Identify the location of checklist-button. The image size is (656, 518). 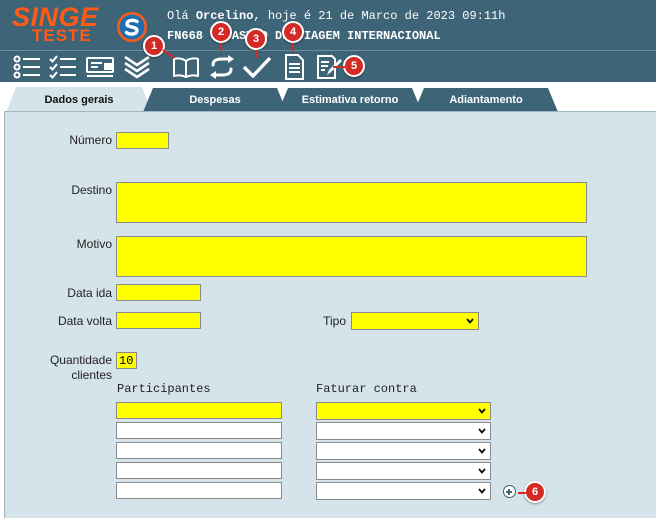
(63, 67).